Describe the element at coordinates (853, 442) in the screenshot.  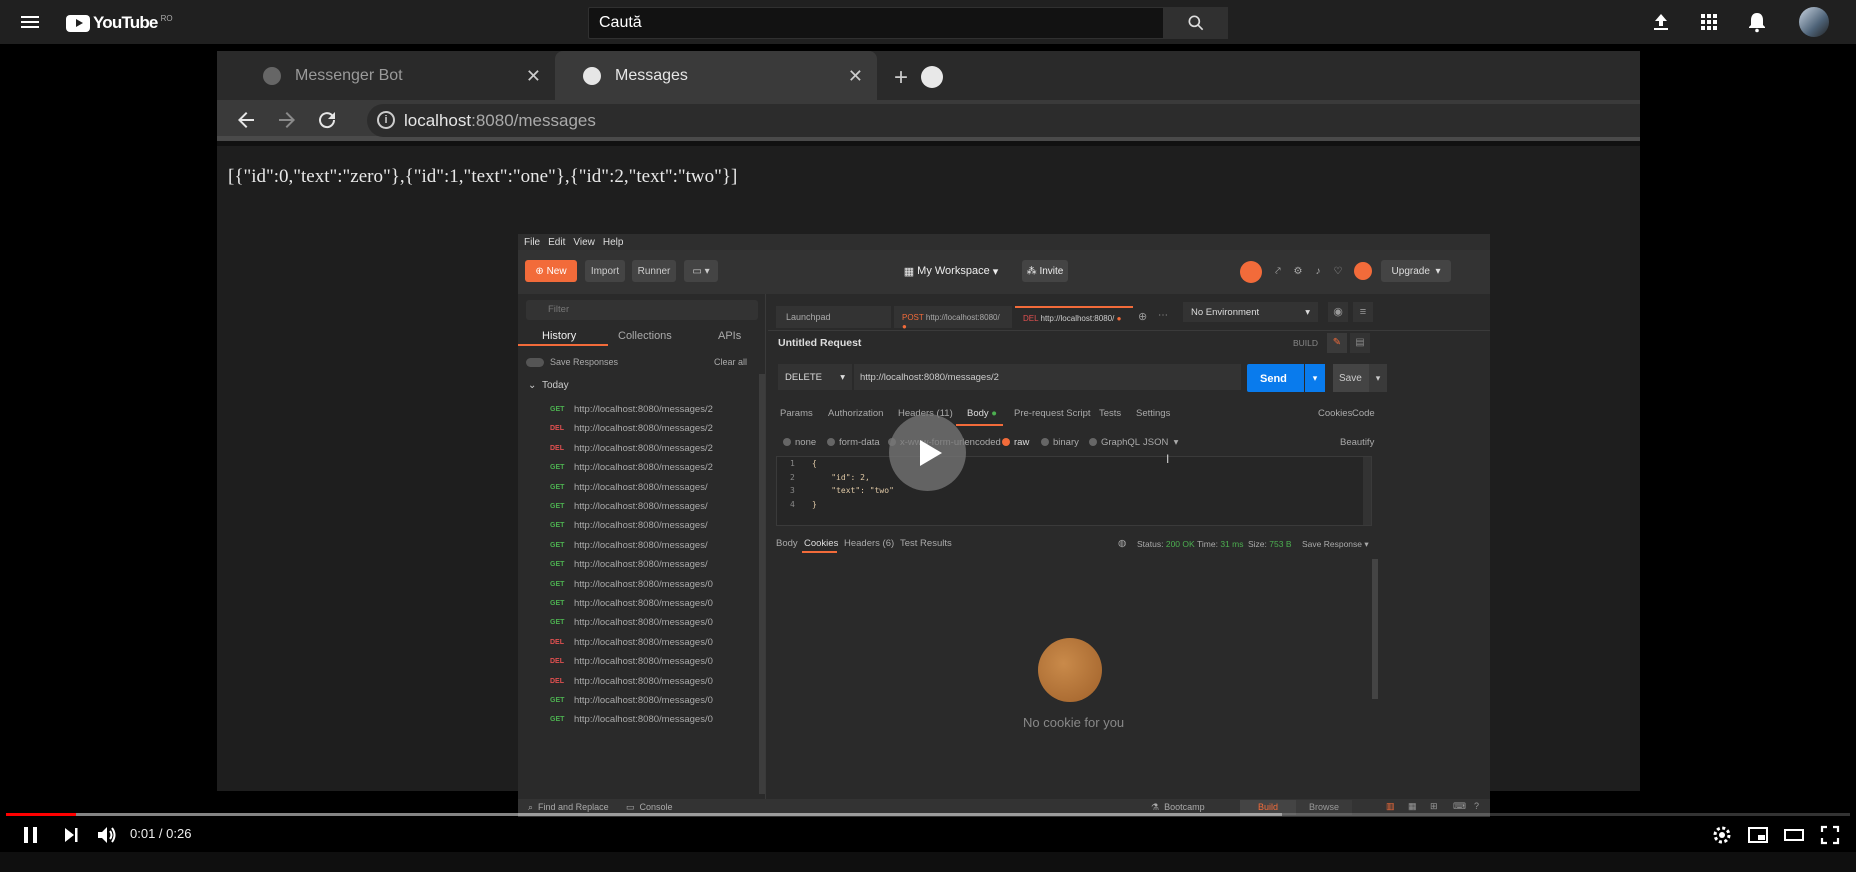
I see `body-type-form-data: form-data` at that location.